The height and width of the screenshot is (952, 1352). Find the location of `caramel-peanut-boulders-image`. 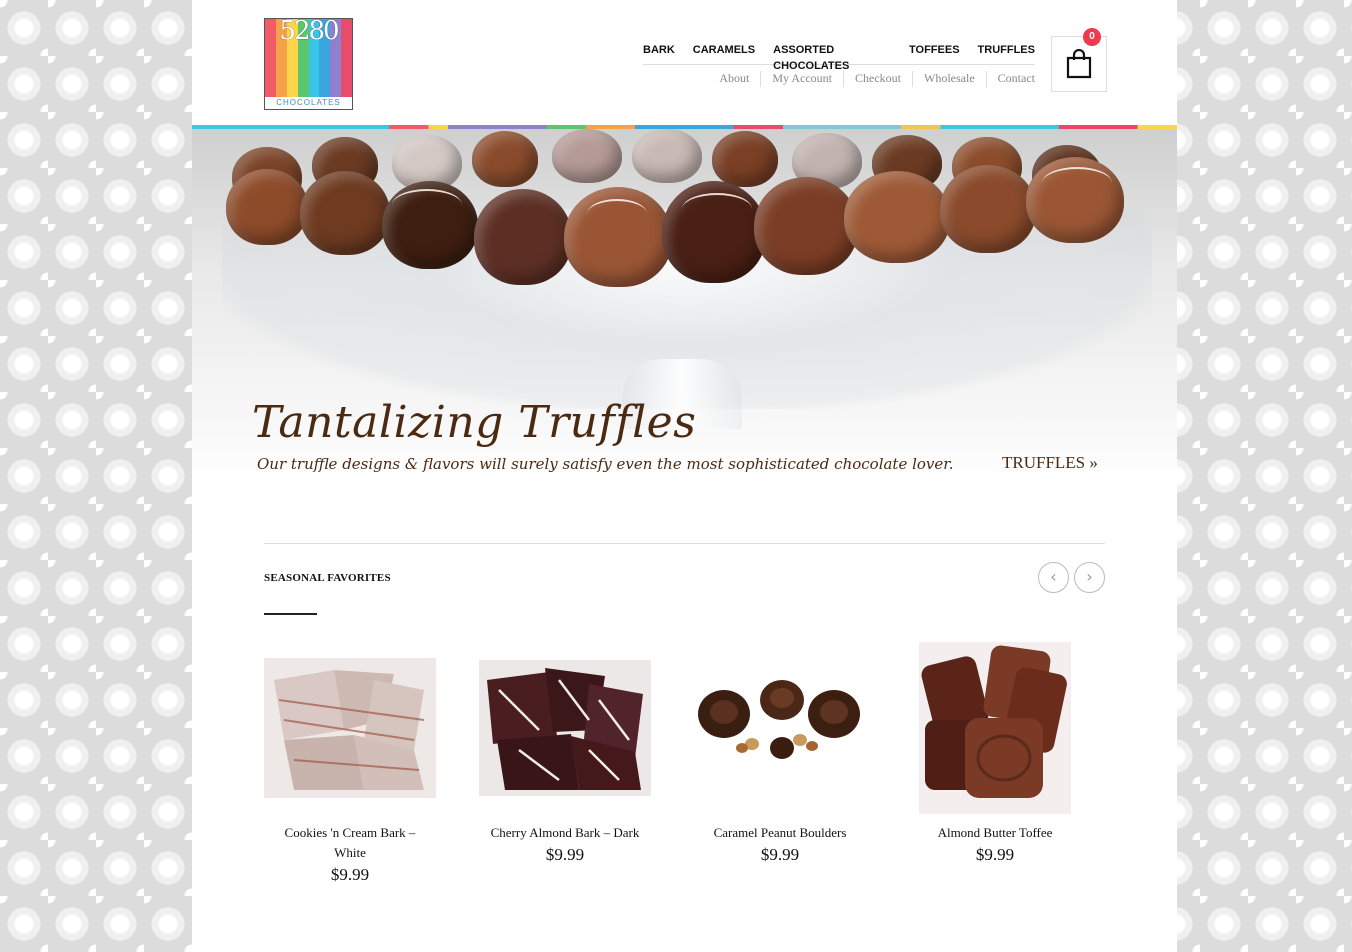

caramel-peanut-boulders-image is located at coordinates (780, 727).